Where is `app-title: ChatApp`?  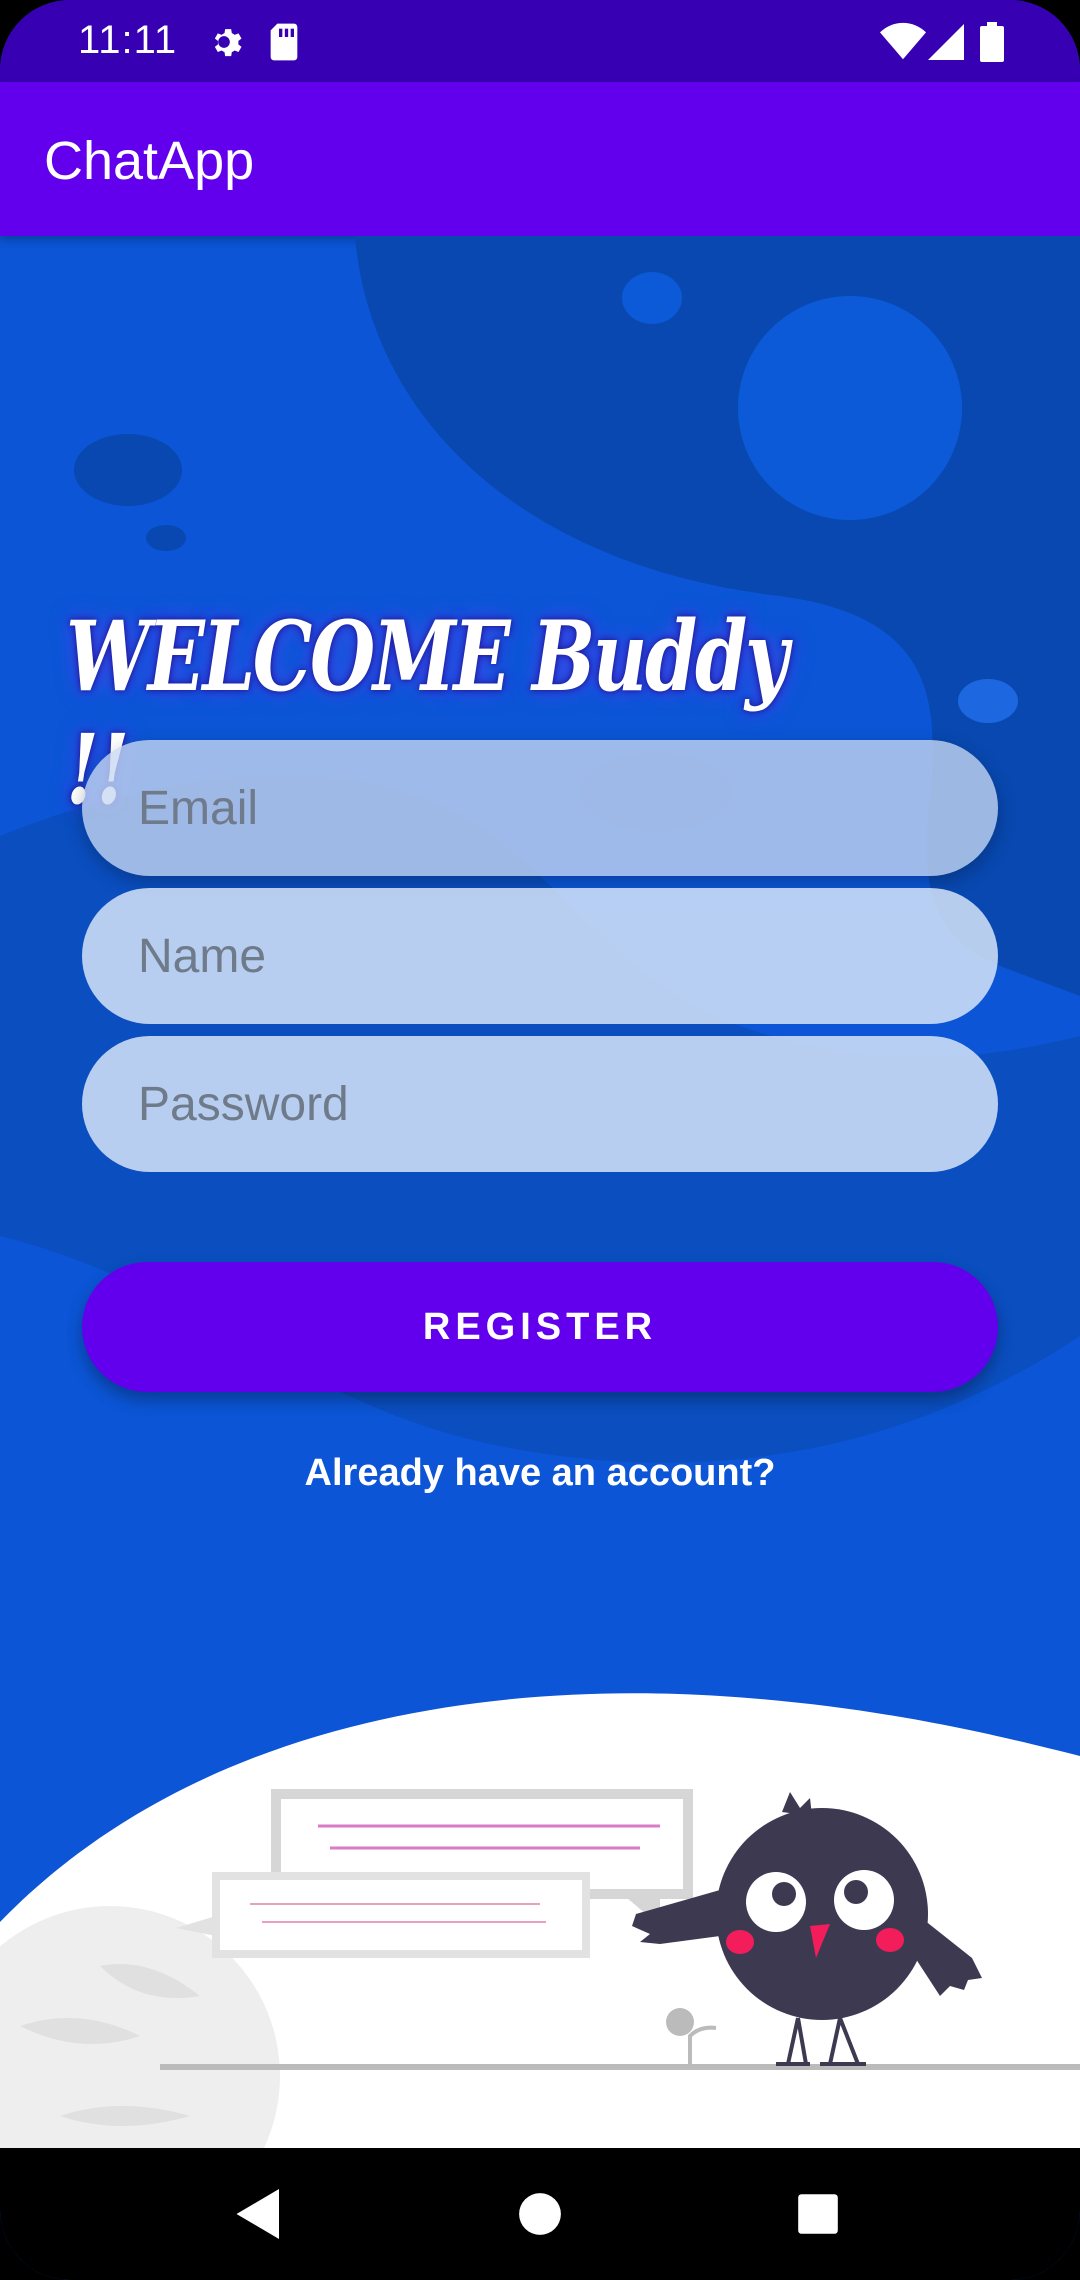
app-title: ChatApp is located at coordinates (149, 161).